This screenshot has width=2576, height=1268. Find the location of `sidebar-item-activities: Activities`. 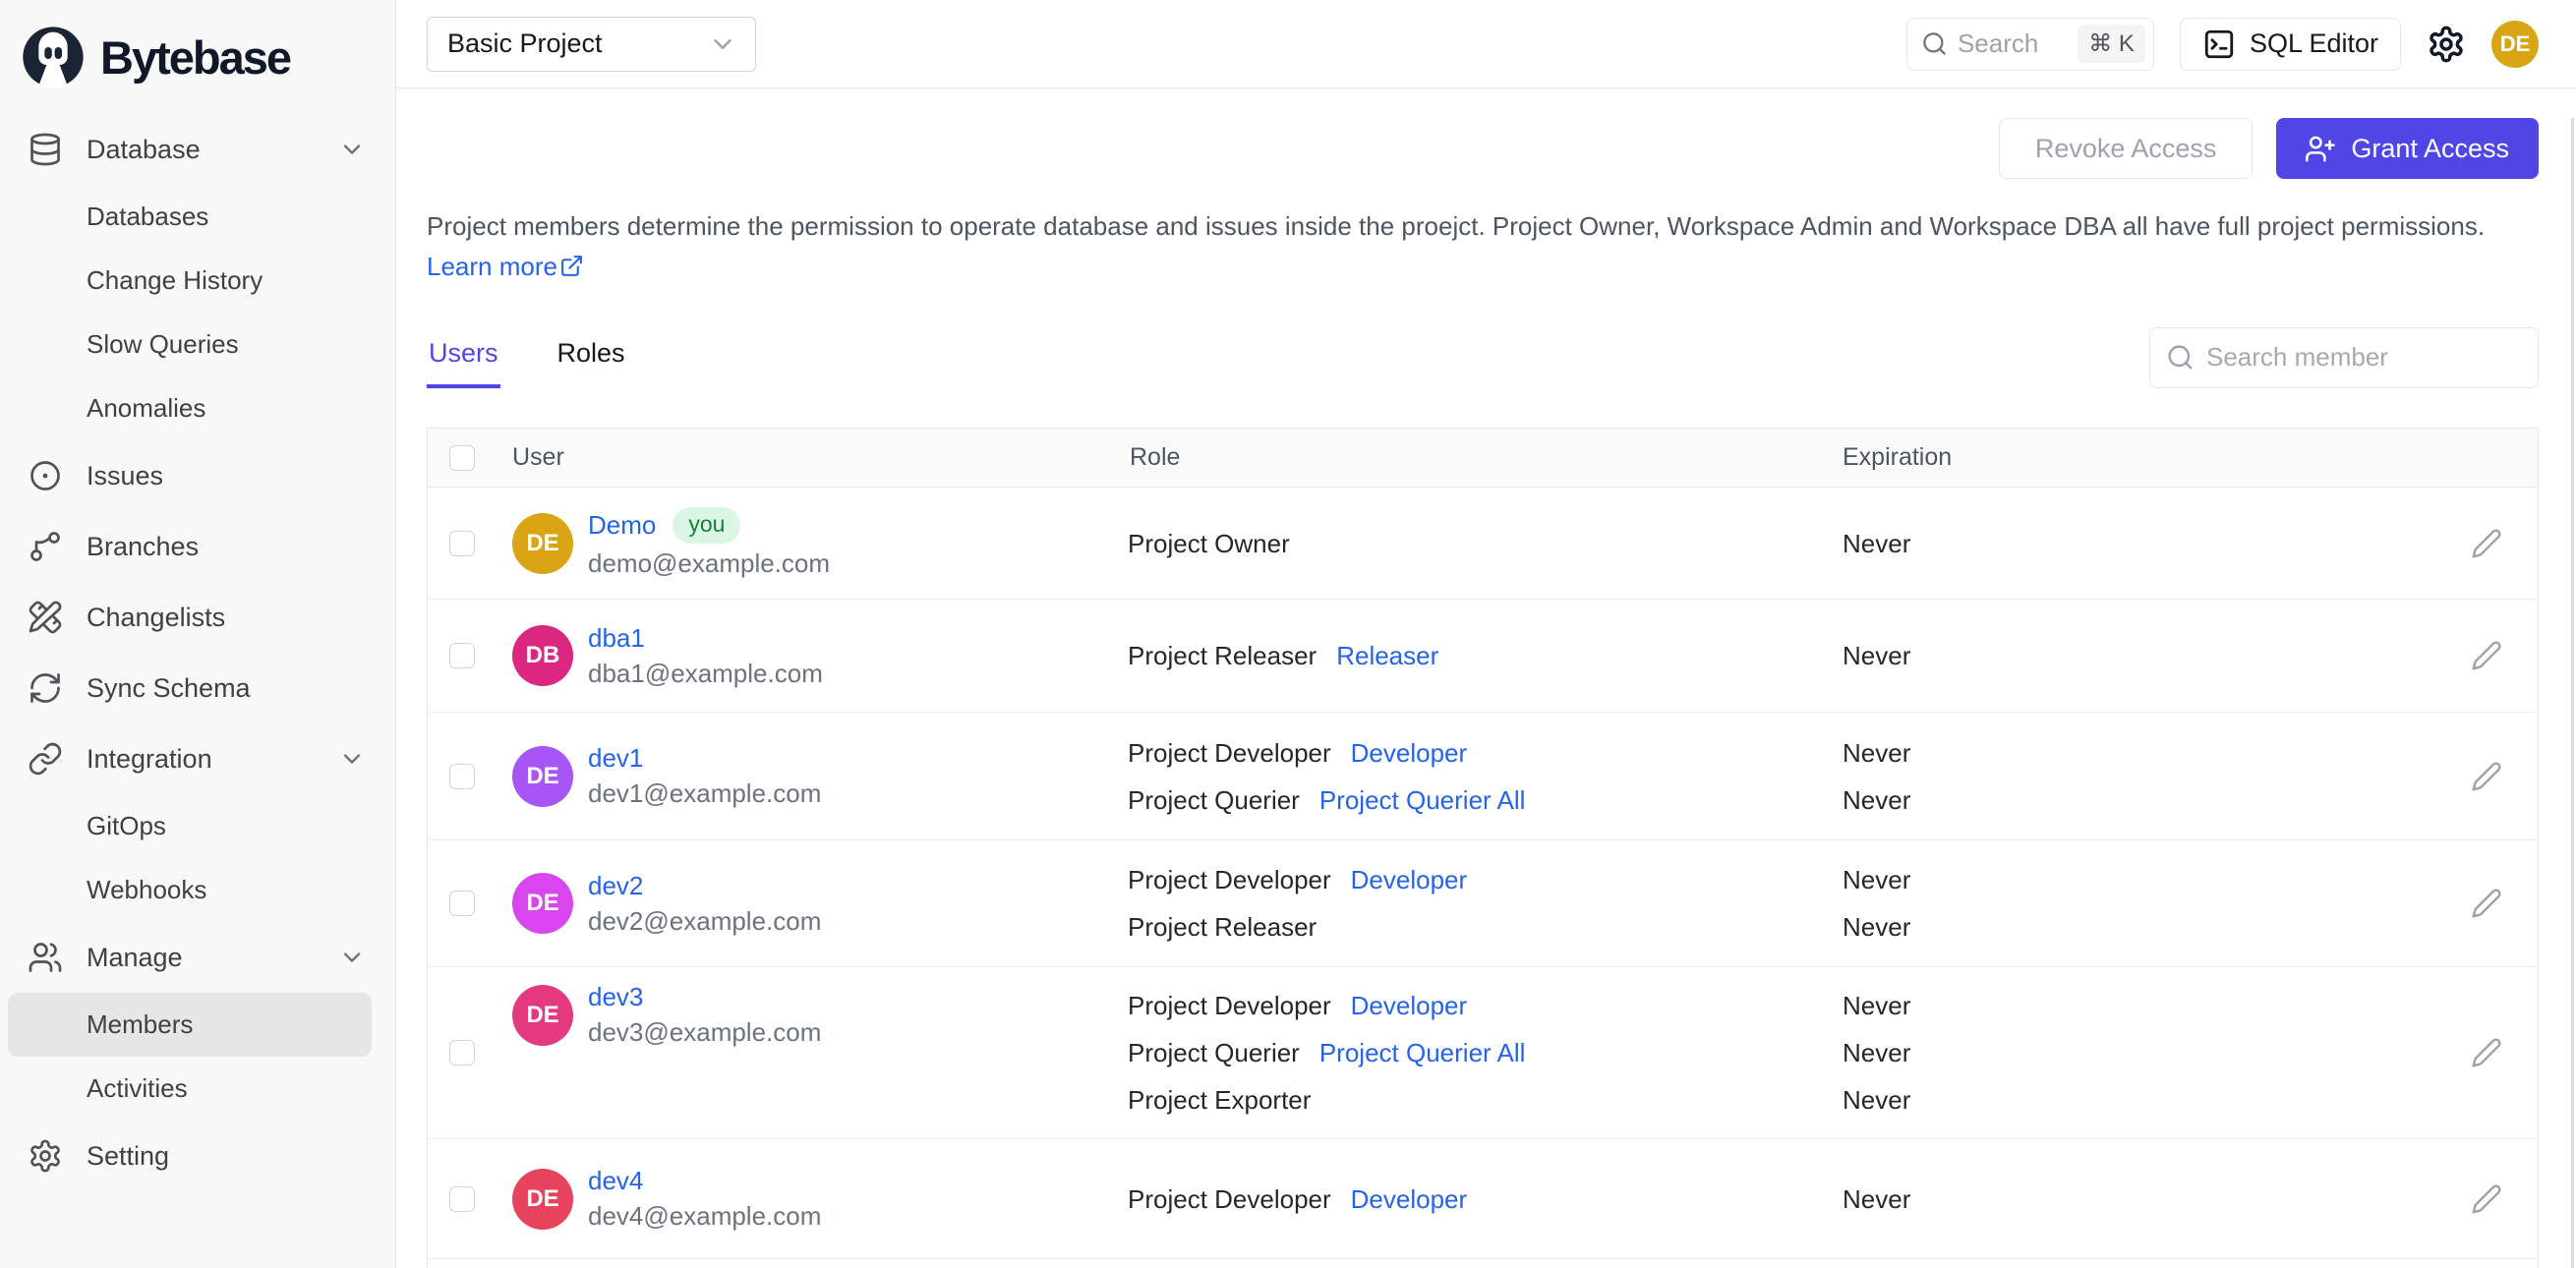

sidebar-item-activities: Activities is located at coordinates (197, 1089).